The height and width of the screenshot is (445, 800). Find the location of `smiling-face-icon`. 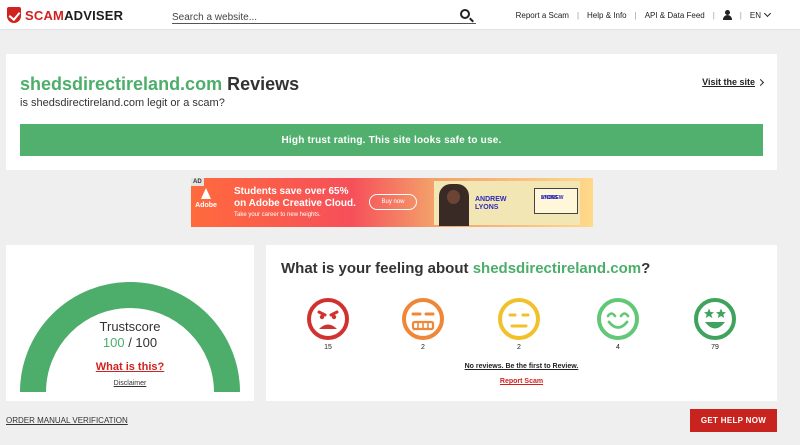

smiling-face-icon is located at coordinates (618, 319).